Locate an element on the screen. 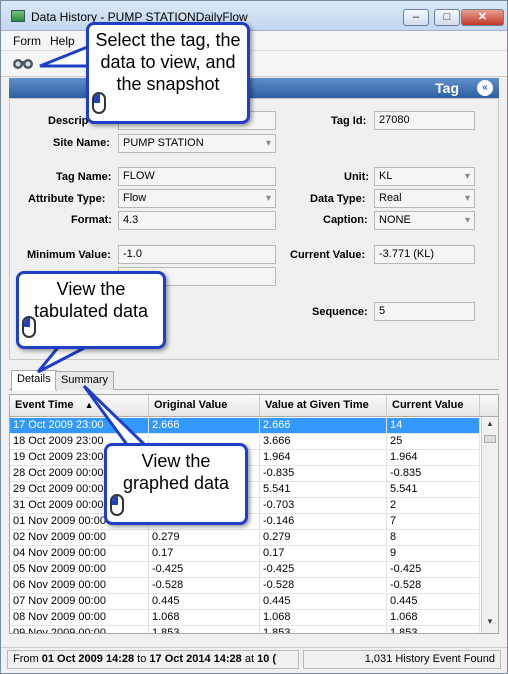 This screenshot has width=508, height=674. tabulated-data-callout-text: View the tabulated data is located at coordinates (91, 300).